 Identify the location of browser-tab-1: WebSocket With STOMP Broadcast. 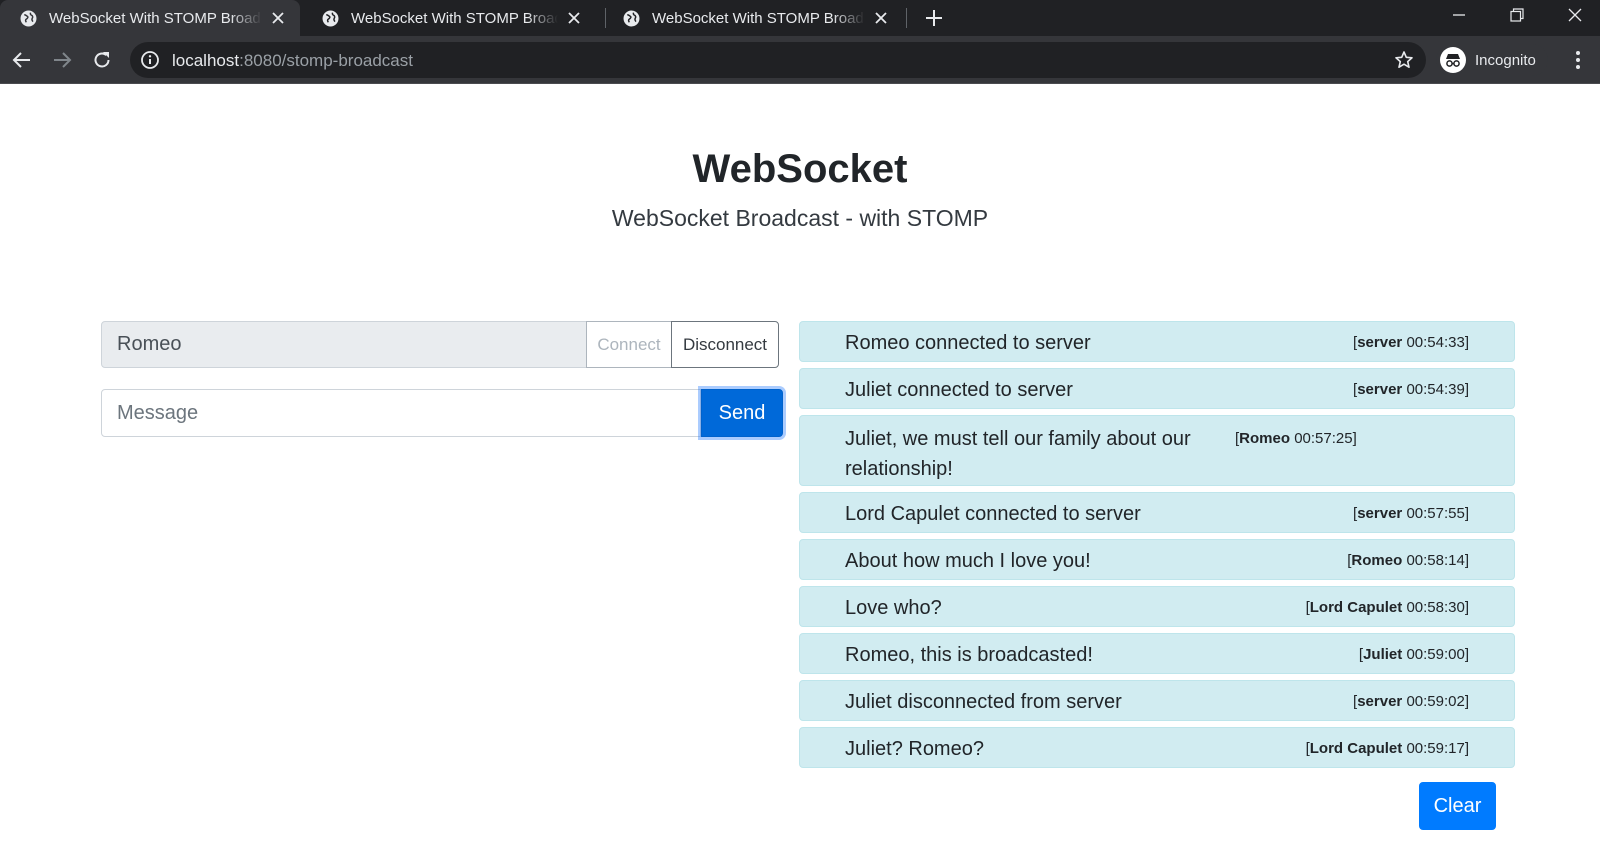
(150, 18).